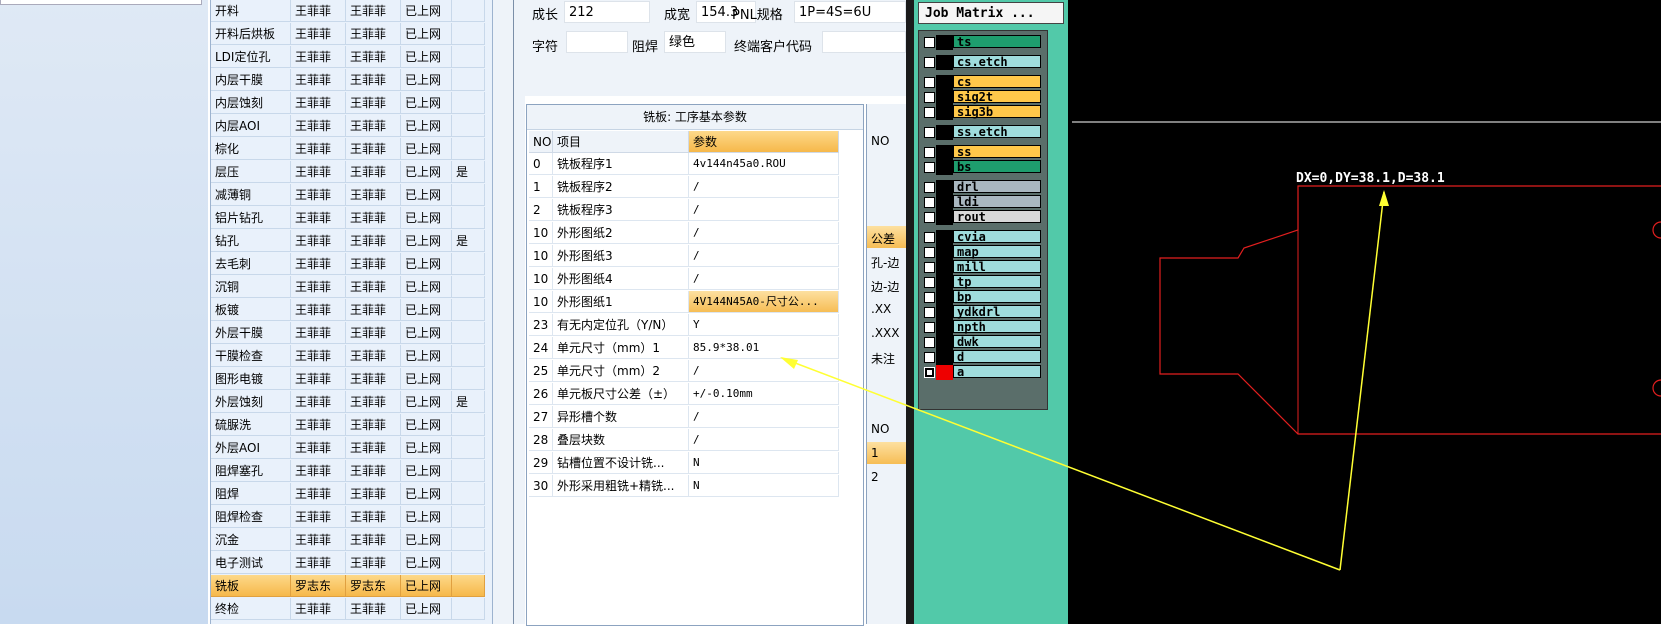 Image resolution: width=1661 pixels, height=626 pixels. Describe the element at coordinates (997, 152) in the screenshot. I see `layer-name: ss` at that location.